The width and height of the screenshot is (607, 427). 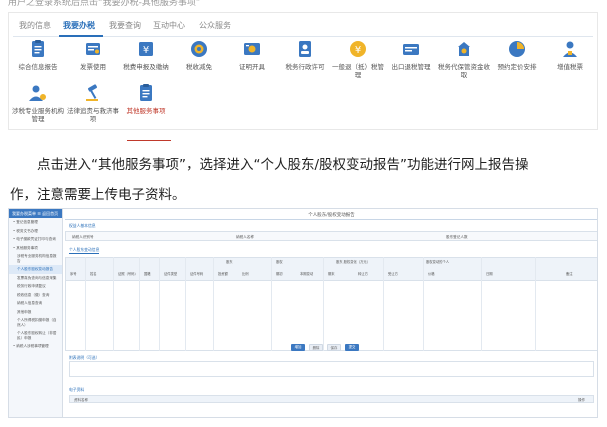 I want to click on service-info-report: 综合信息报告, so click(x=38, y=55).